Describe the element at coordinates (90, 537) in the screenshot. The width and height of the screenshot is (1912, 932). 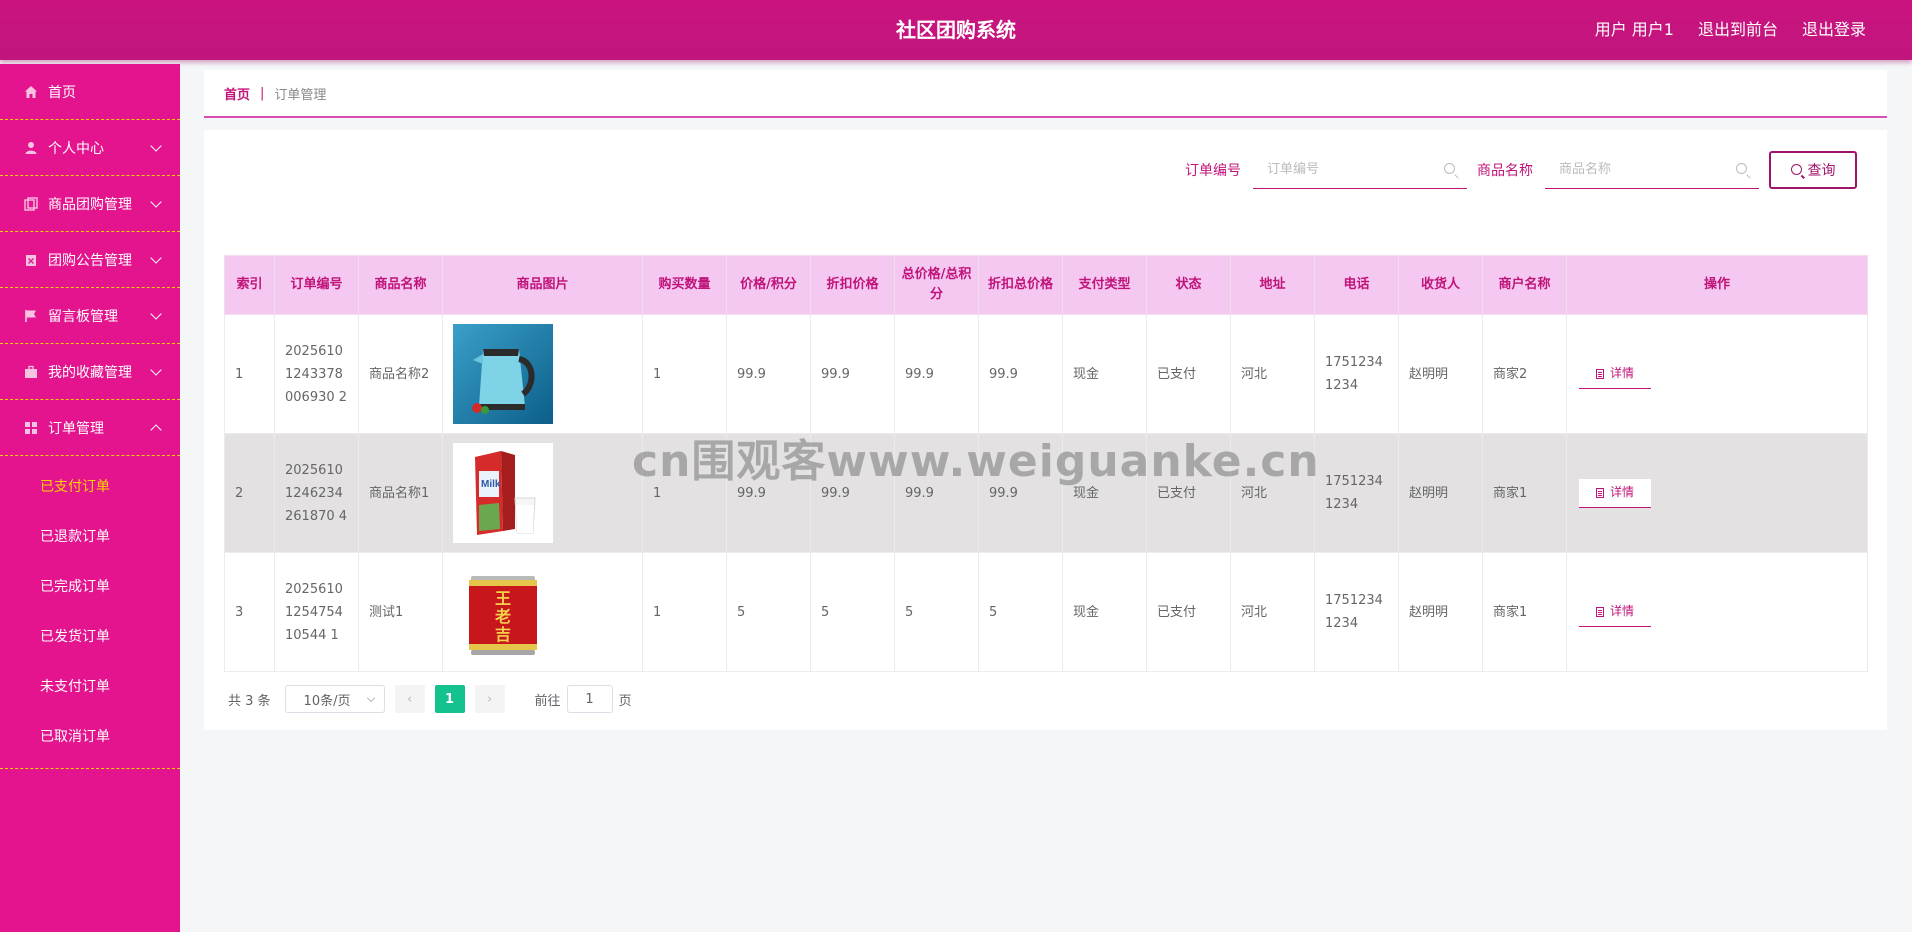
I see `submenu-refunded-orders: 已退款订单` at that location.